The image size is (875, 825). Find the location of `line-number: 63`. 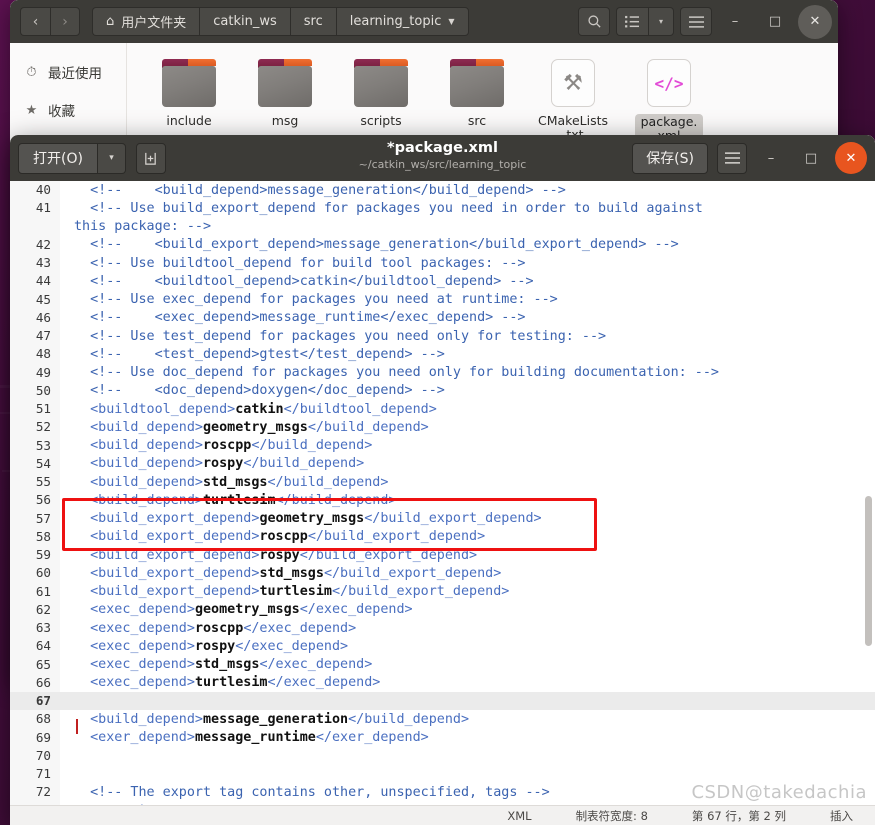

line-number: 63 is located at coordinates (35, 628).